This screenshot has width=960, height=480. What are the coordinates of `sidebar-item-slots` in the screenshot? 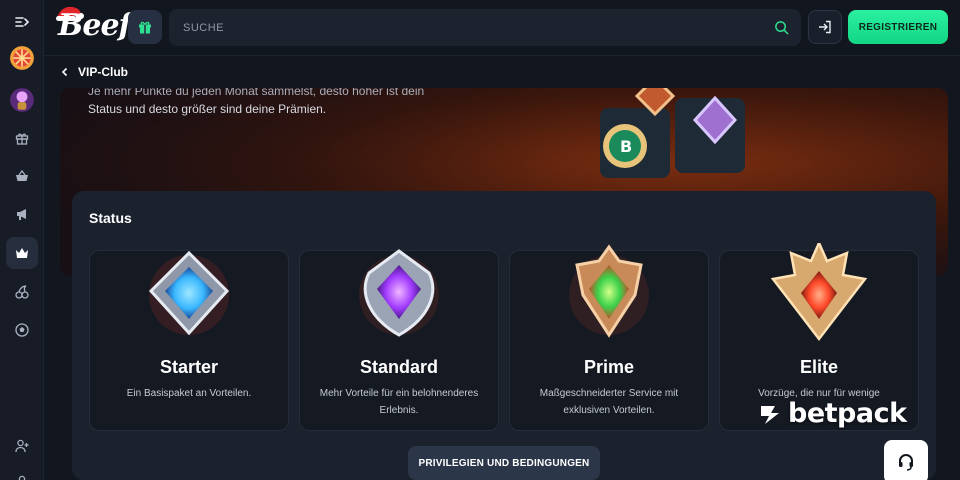 It's located at (22, 292).